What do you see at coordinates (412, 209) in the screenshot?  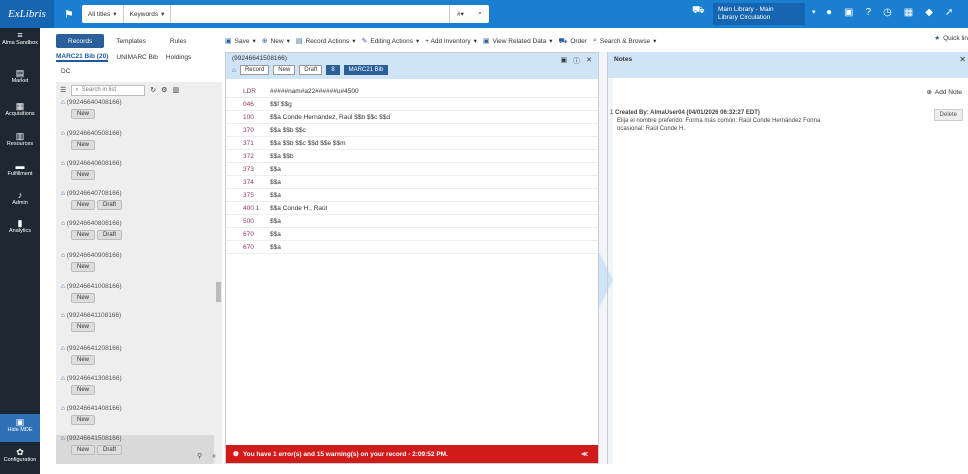 I see `marc-field: 400 1 $$a Conde H., Raúl` at bounding box center [412, 209].